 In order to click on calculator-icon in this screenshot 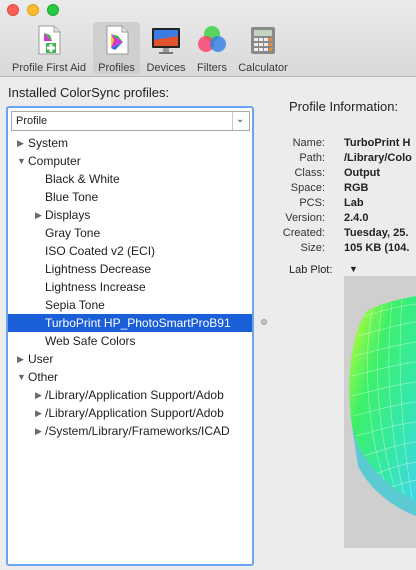, I will do `click(263, 40)`.